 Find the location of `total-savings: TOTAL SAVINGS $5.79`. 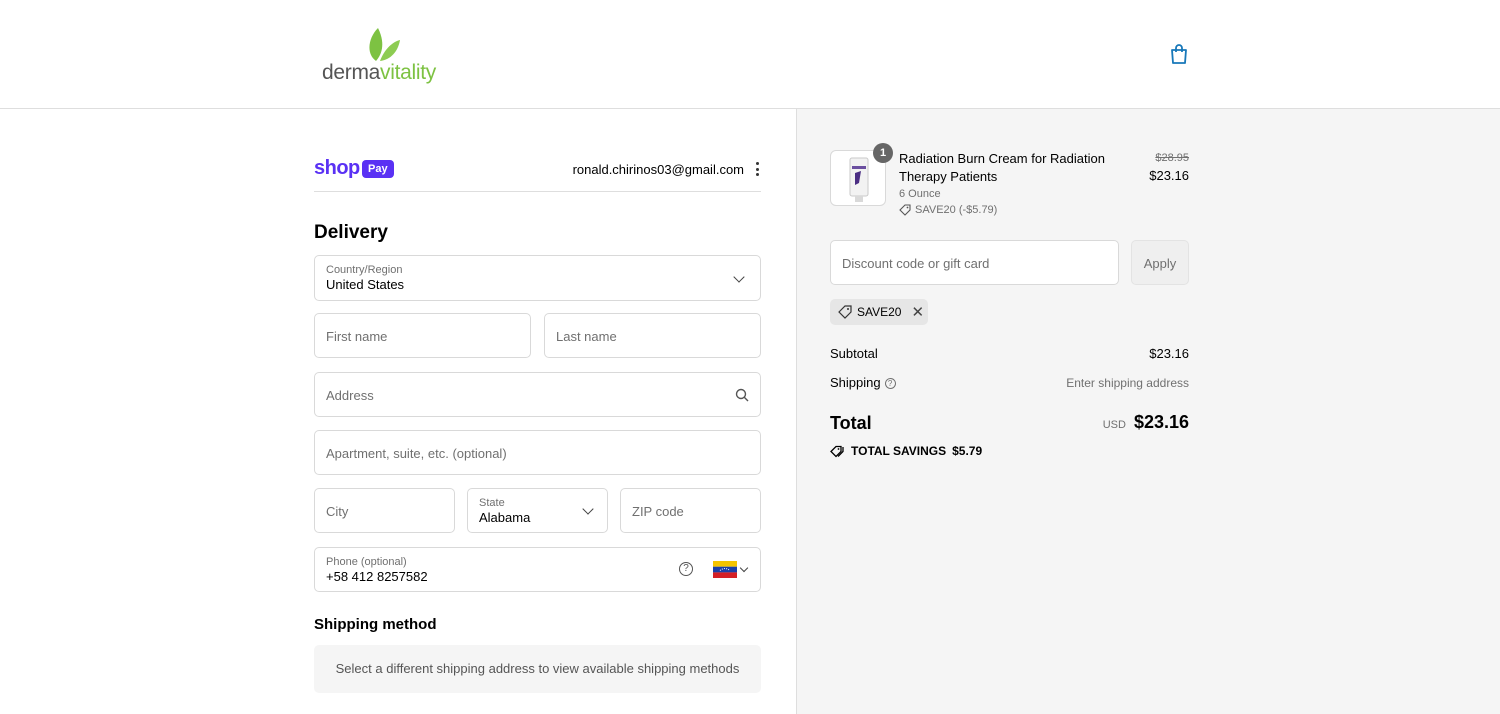

total-savings: TOTAL SAVINGS $5.79 is located at coordinates (906, 451).